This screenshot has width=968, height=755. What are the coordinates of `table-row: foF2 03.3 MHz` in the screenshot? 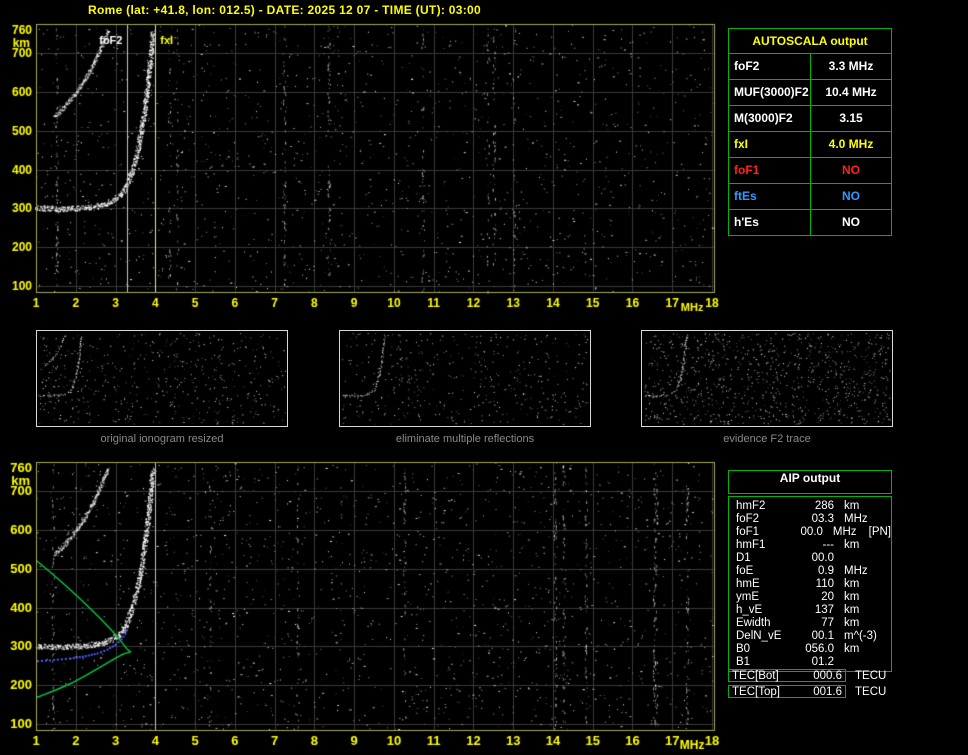 It's located at (810, 519).